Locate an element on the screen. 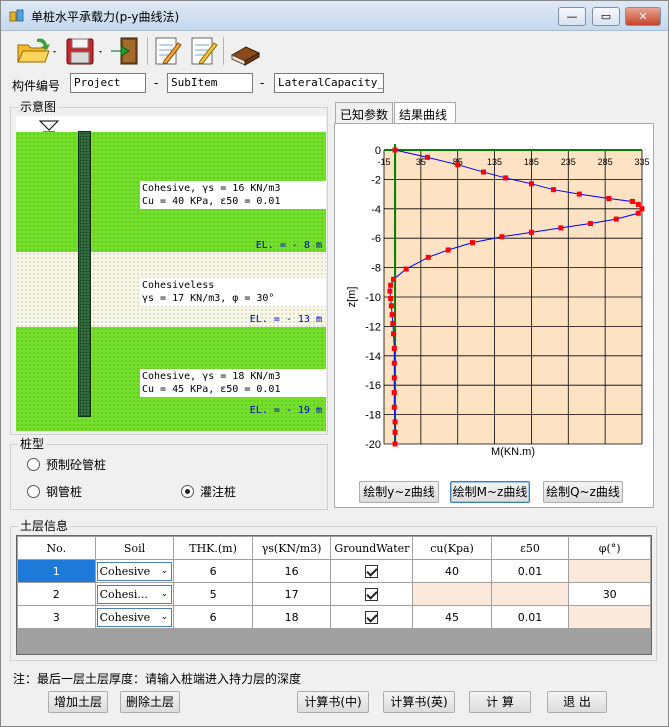 Image resolution: width=669 pixels, height=727 pixels. cell-gs: 17 is located at coordinates (291, 594).